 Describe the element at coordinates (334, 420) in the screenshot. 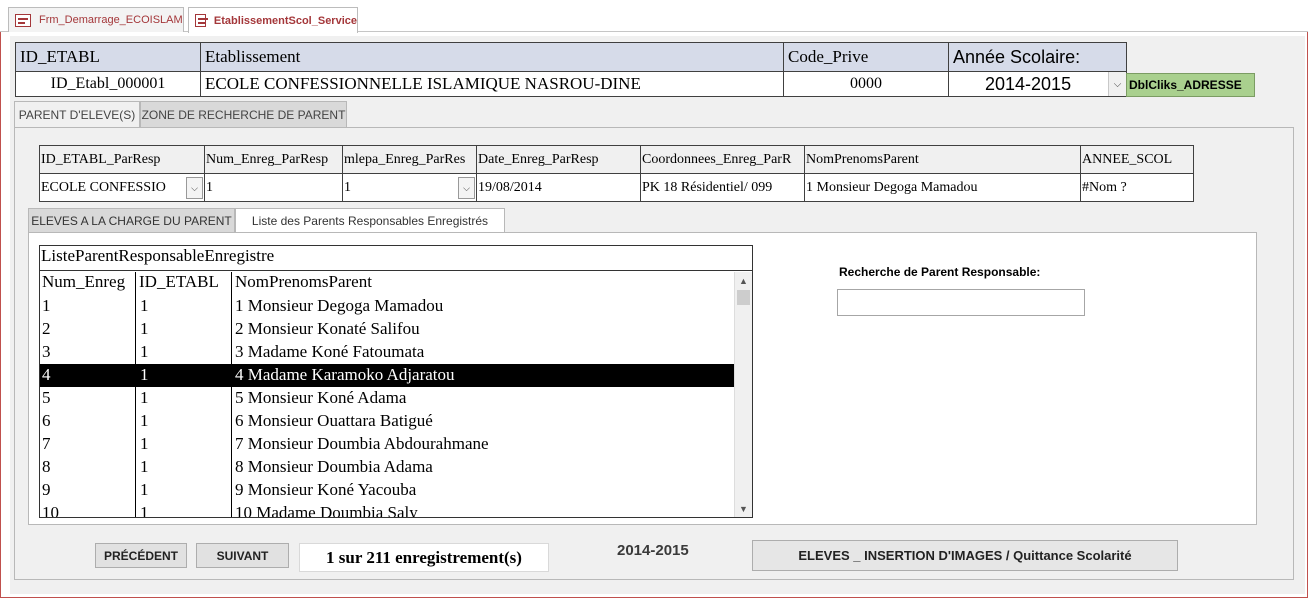

I see `list-cell-name: 6 Monsieur Ouattara Batigué` at that location.